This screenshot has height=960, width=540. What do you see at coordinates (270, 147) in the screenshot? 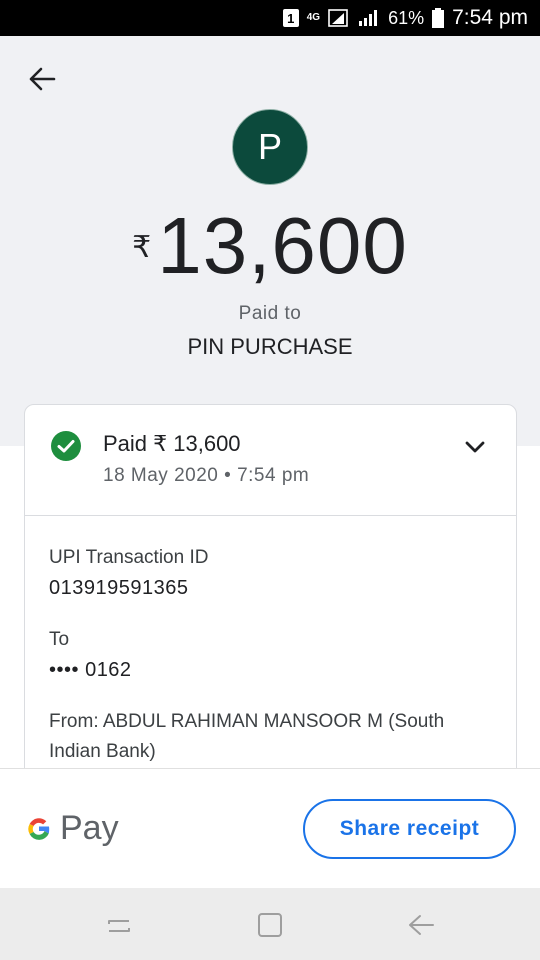
I see `payee-avatar: P` at bounding box center [270, 147].